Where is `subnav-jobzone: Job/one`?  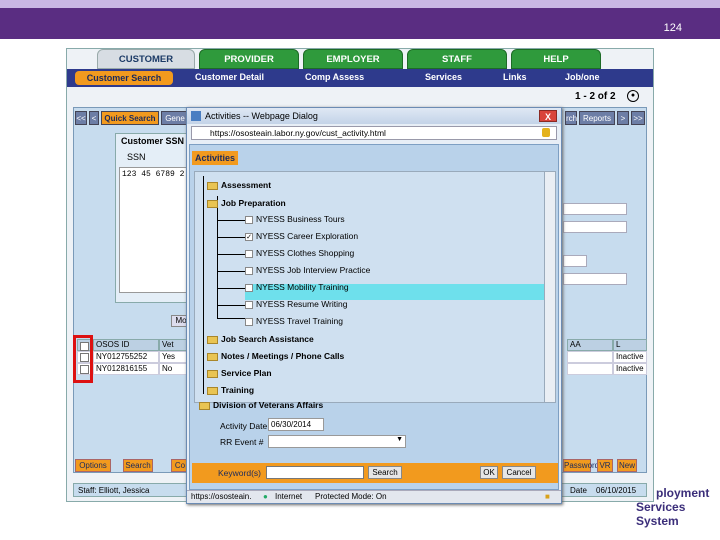
subnav-jobzone: Job/one is located at coordinates (582, 77).